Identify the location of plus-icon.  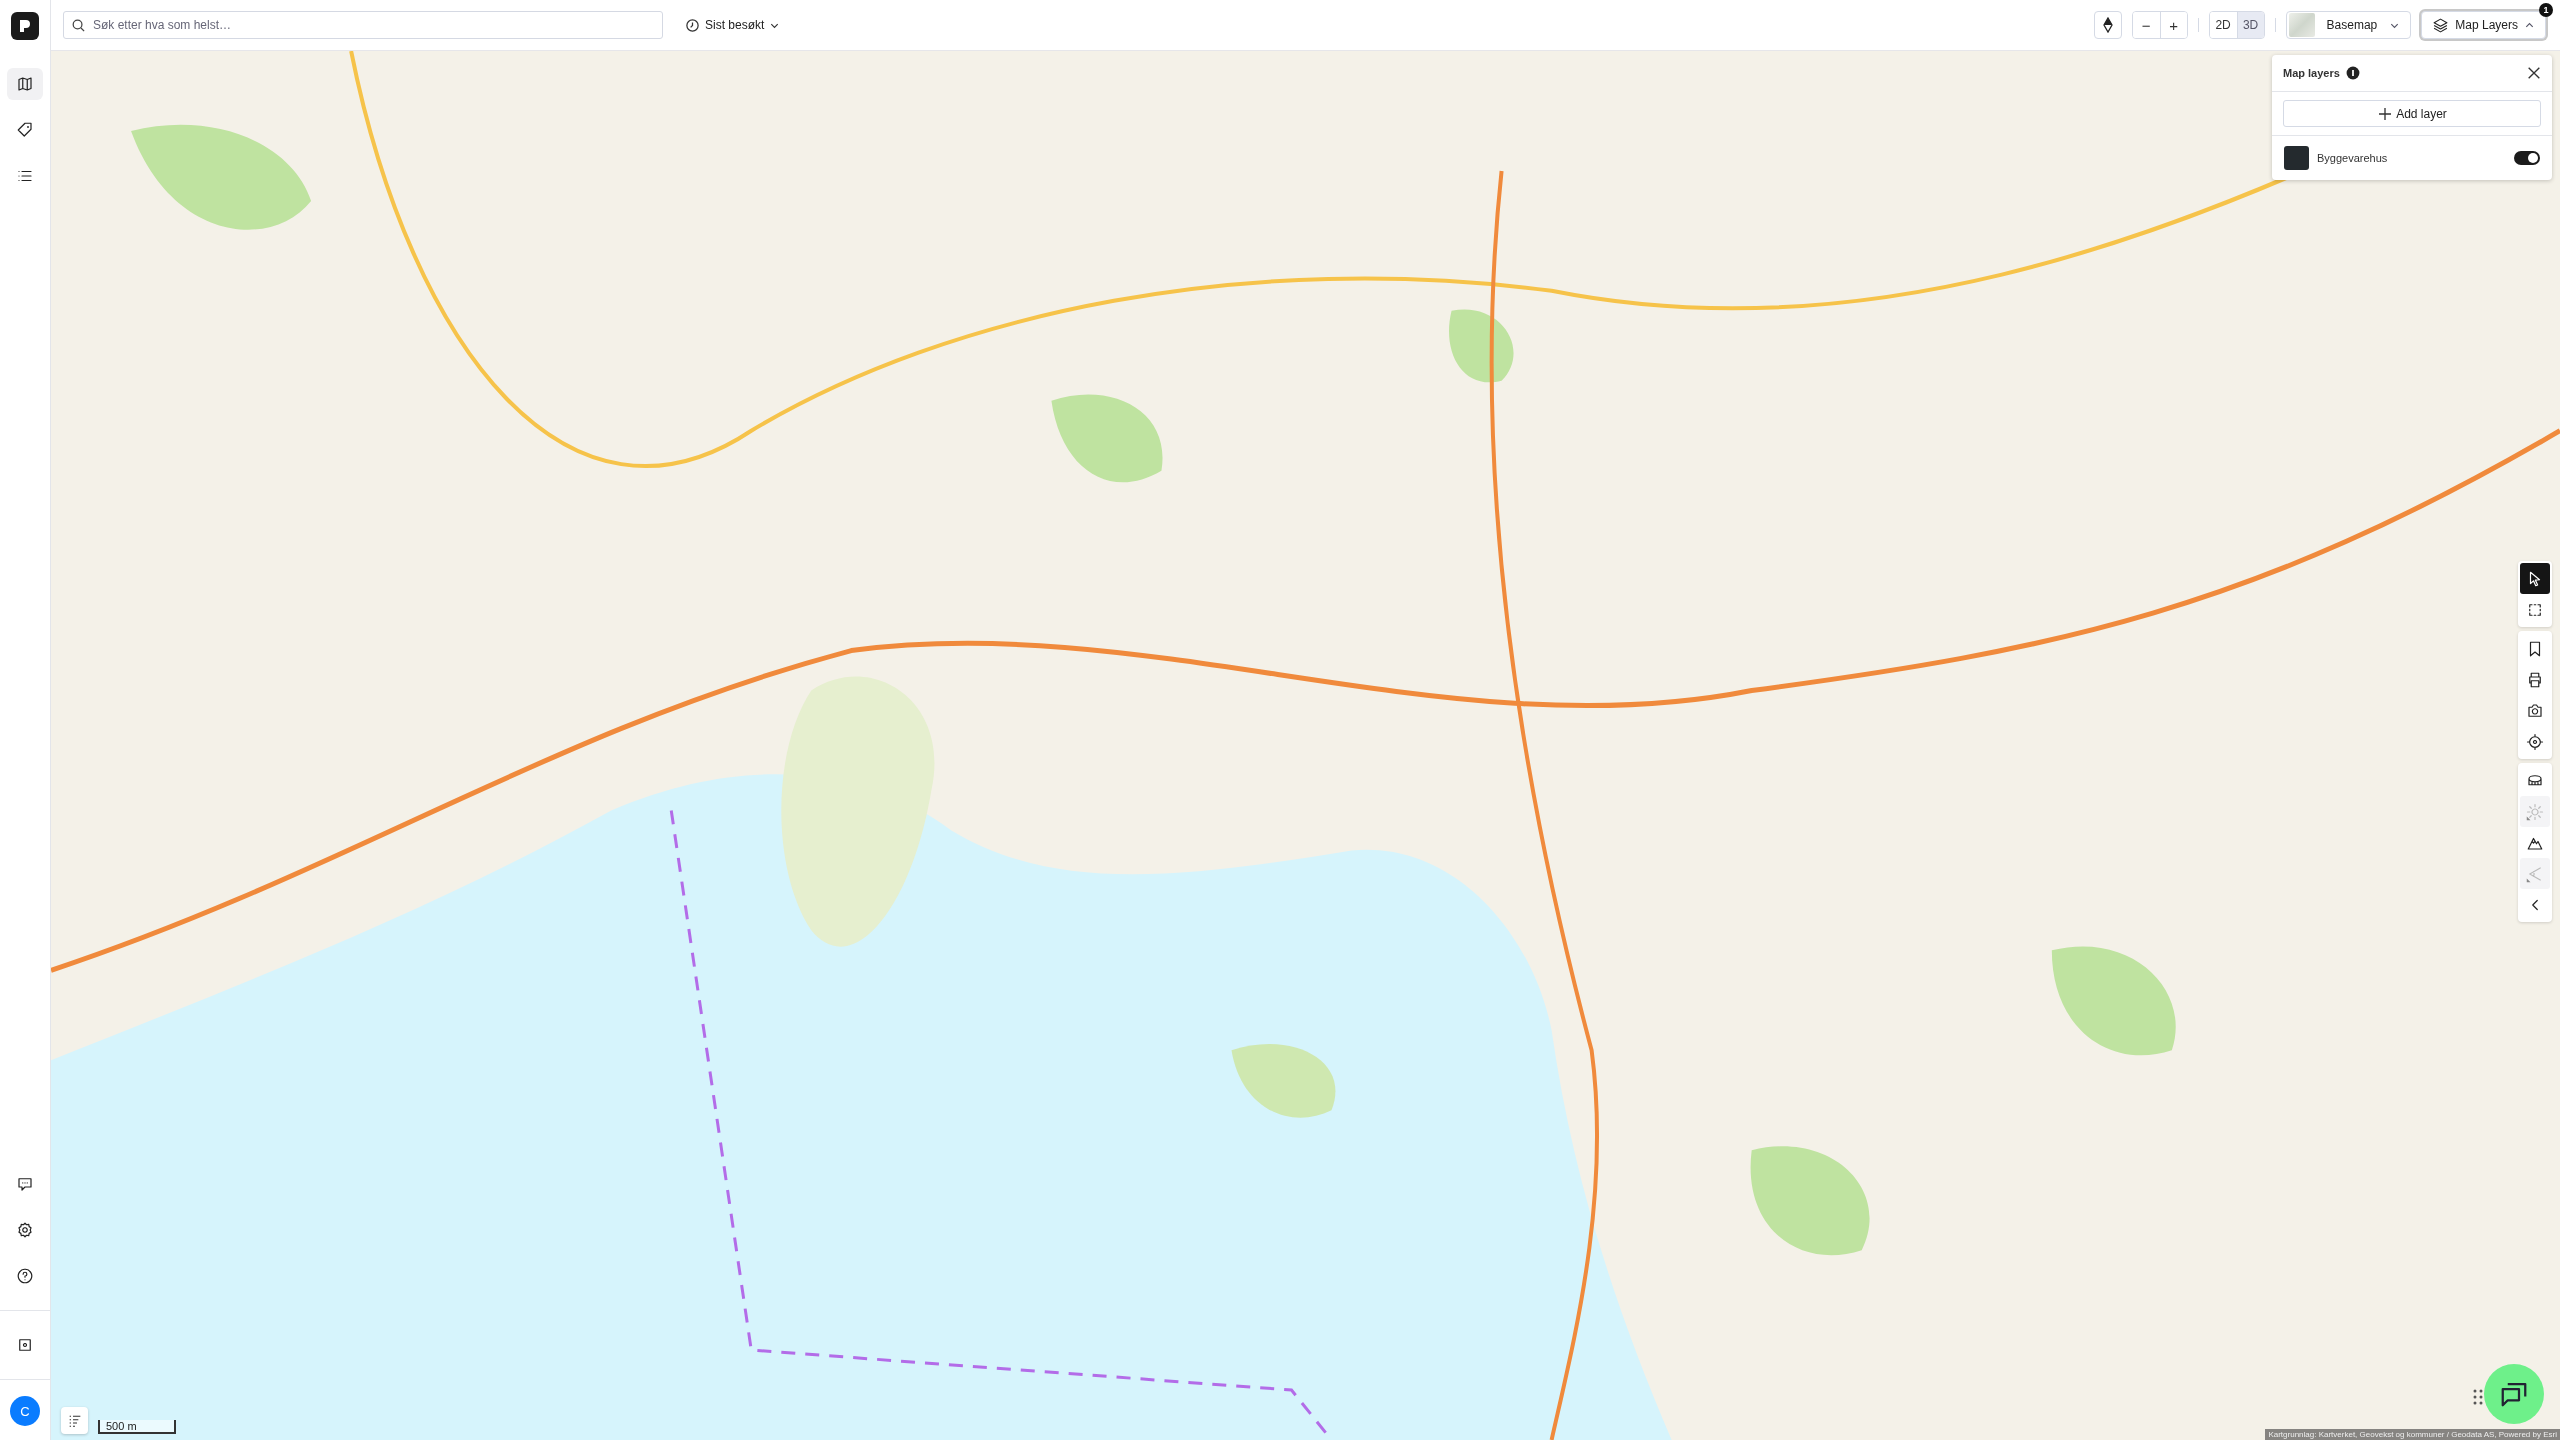
(2385, 113).